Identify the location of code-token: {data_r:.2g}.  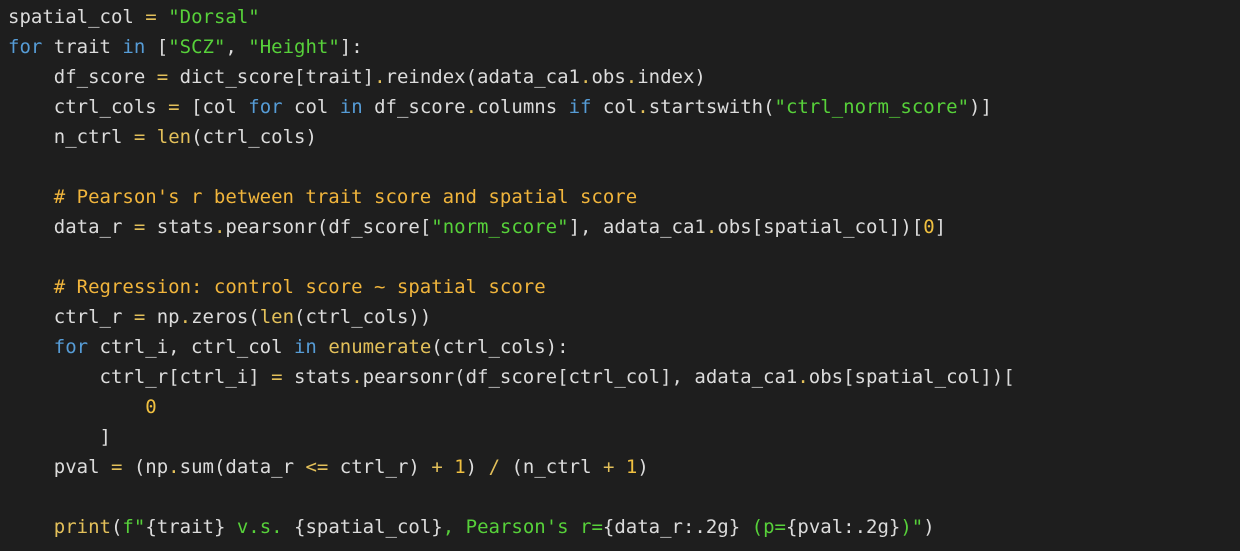
(671, 527).